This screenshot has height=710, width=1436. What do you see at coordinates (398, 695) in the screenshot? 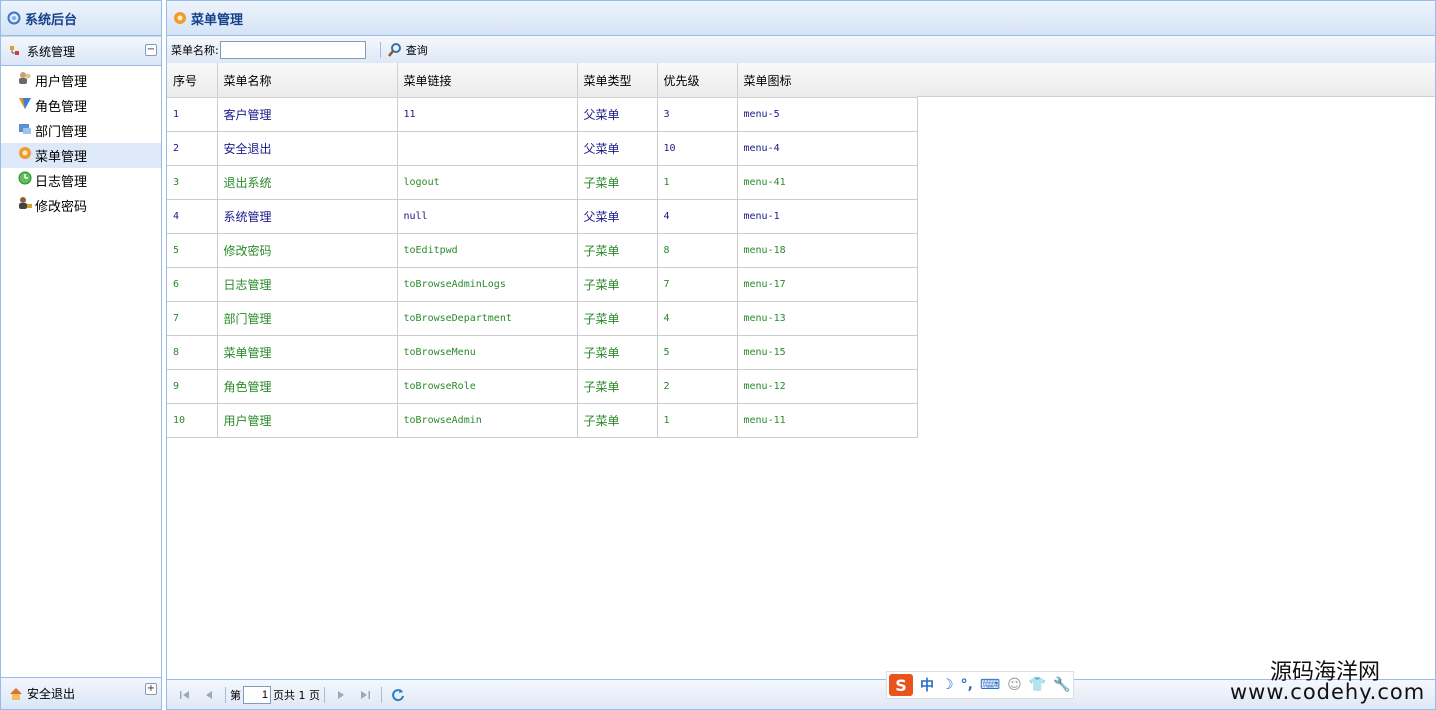
I see `refresh-icon` at bounding box center [398, 695].